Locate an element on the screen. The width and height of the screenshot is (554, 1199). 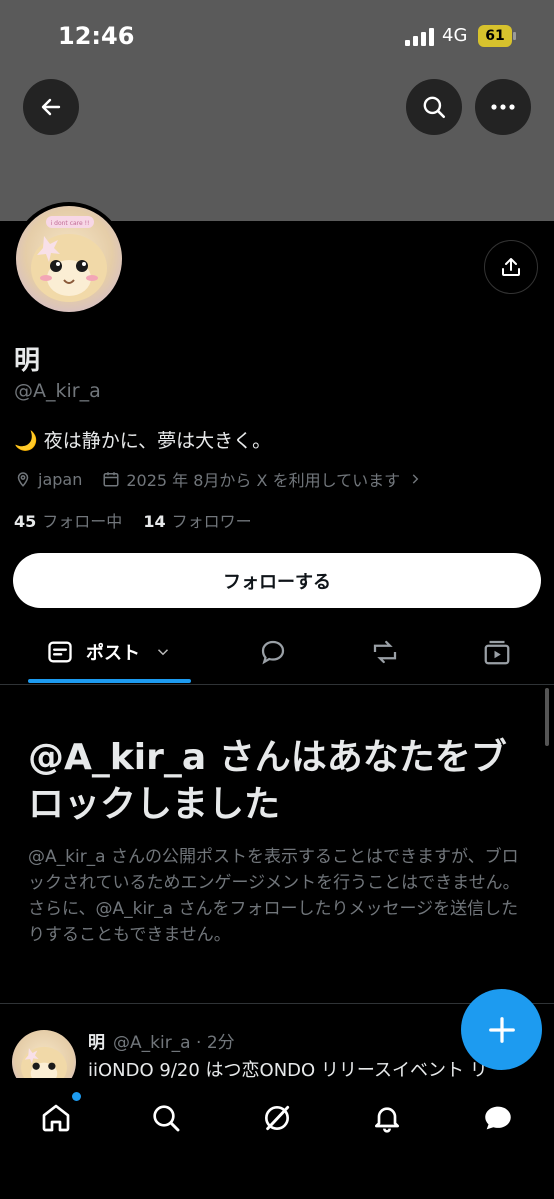
grok-icon is located at coordinates (277, 1118).